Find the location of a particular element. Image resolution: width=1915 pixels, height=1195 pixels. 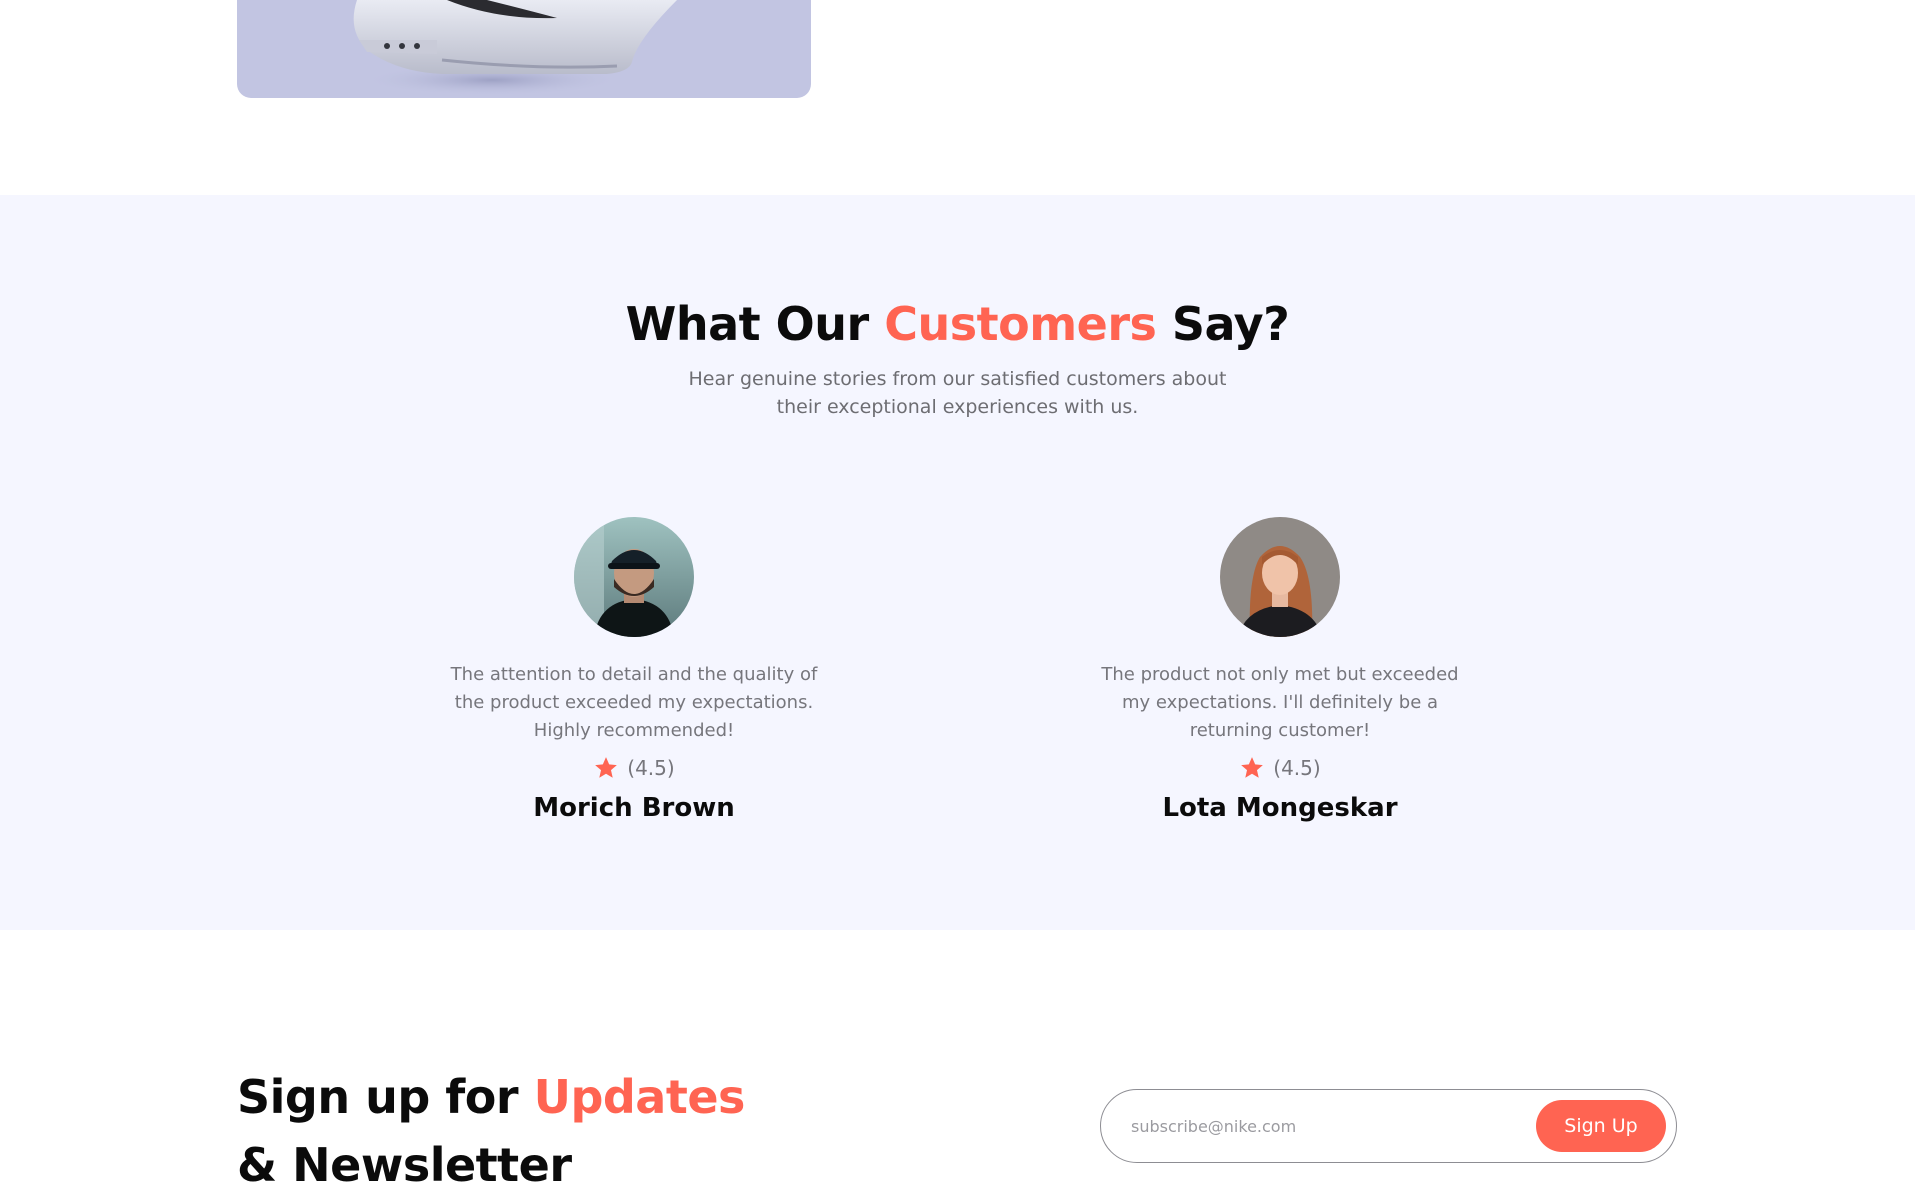

email-input is located at coordinates (1333, 1126).